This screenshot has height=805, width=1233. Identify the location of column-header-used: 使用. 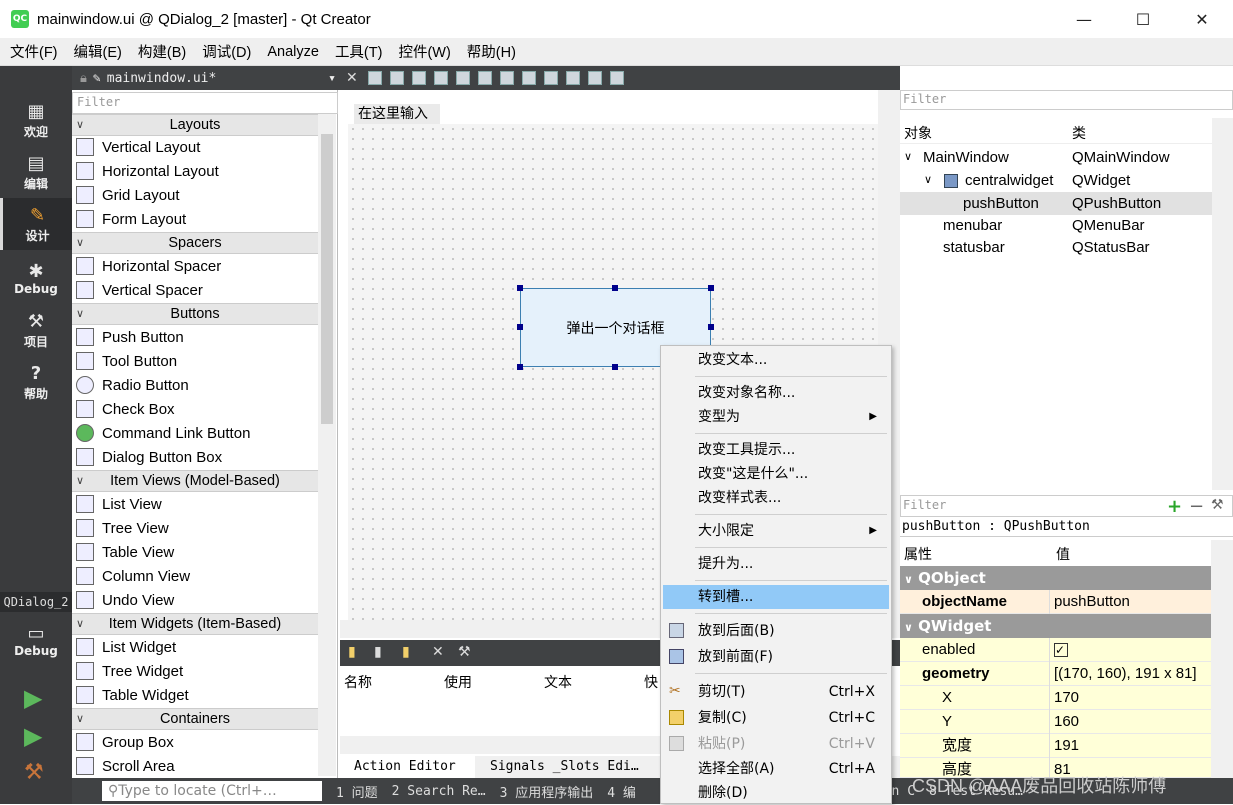
(458, 682).